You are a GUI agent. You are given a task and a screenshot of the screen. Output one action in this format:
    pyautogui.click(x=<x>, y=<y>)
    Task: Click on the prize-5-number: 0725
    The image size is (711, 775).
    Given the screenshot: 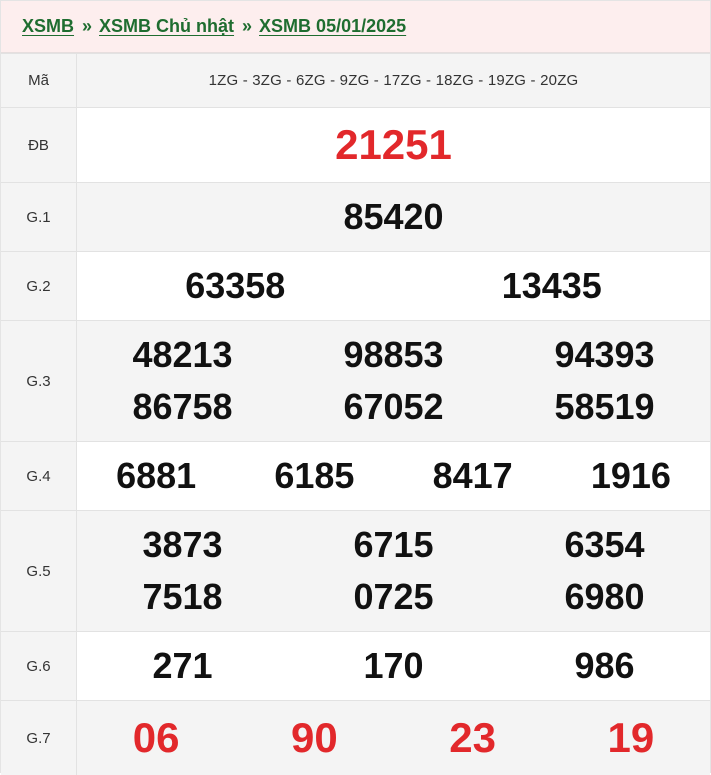 What is the action you would take?
    pyautogui.click(x=393, y=597)
    